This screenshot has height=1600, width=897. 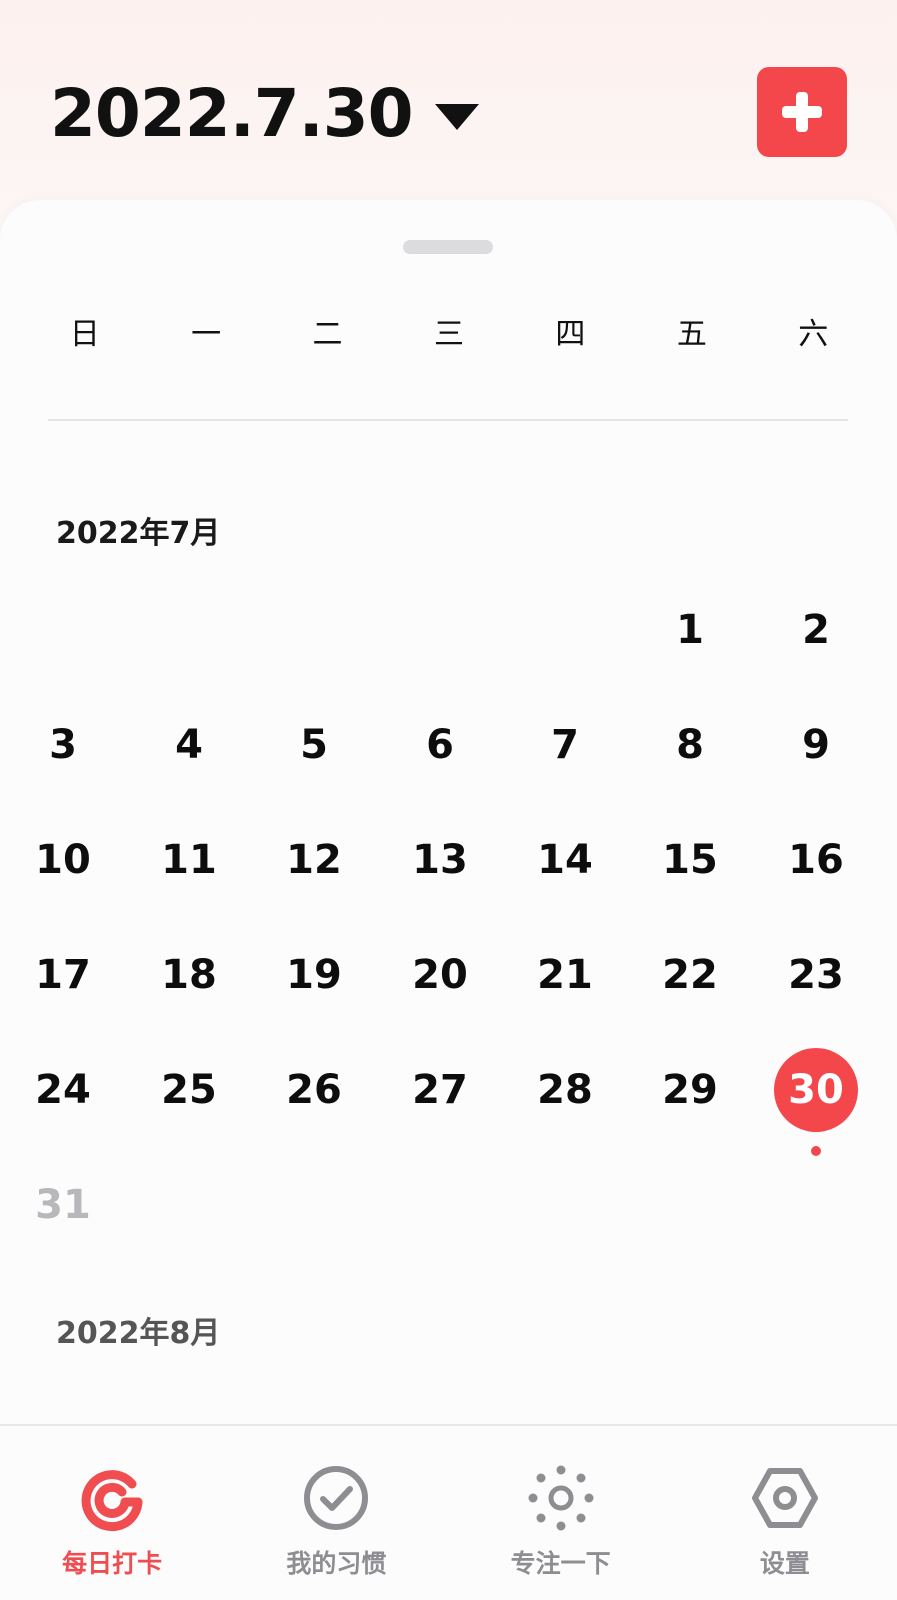 I want to click on calendar-day: 8, so click(x=690, y=745).